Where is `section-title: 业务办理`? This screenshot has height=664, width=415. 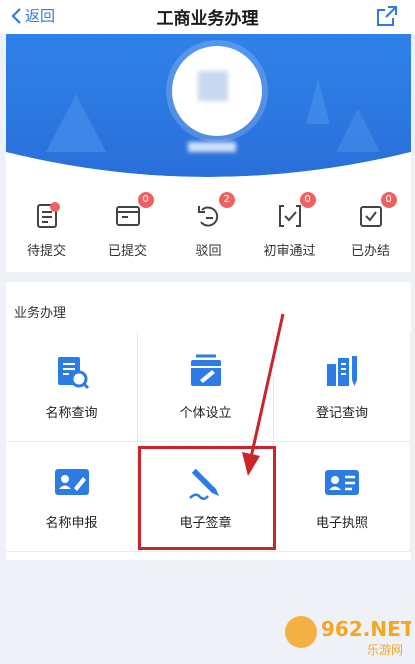
section-title: 业务办理 is located at coordinates (40, 313).